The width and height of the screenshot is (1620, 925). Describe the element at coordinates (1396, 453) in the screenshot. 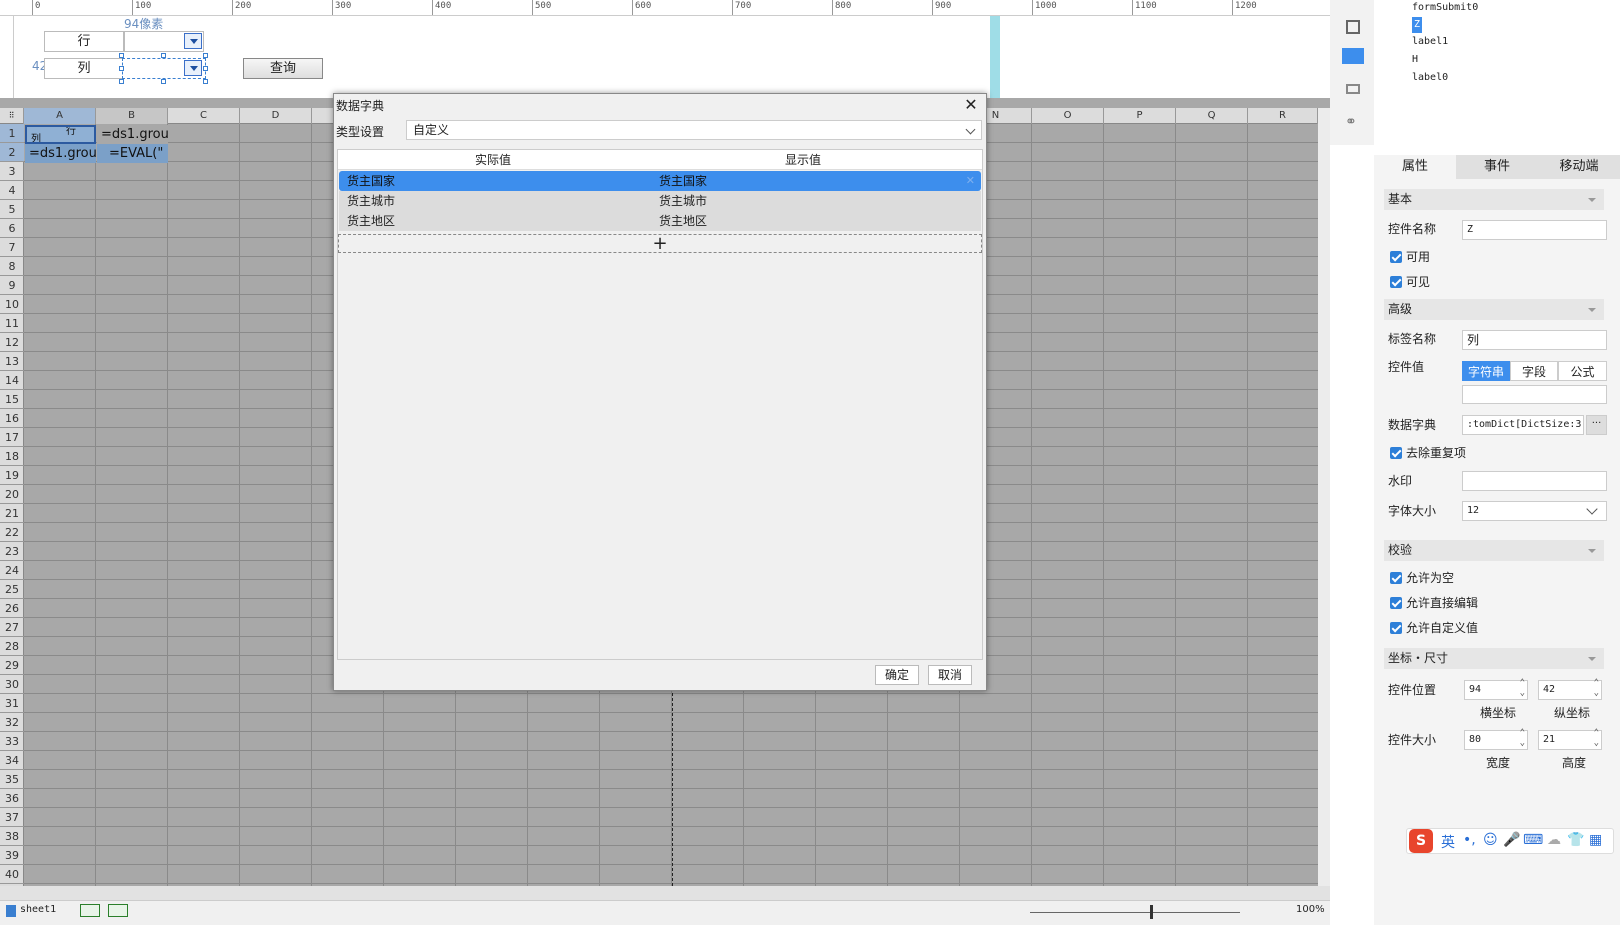

I see `remove-dup-checkbox` at that location.